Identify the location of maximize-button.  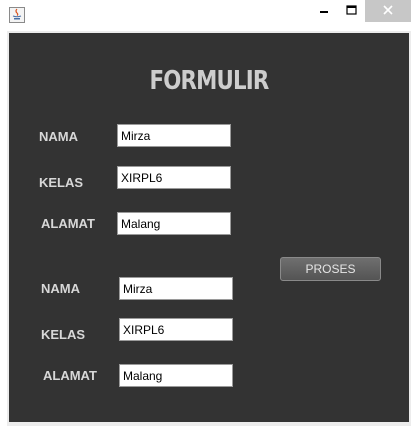
(351, 11).